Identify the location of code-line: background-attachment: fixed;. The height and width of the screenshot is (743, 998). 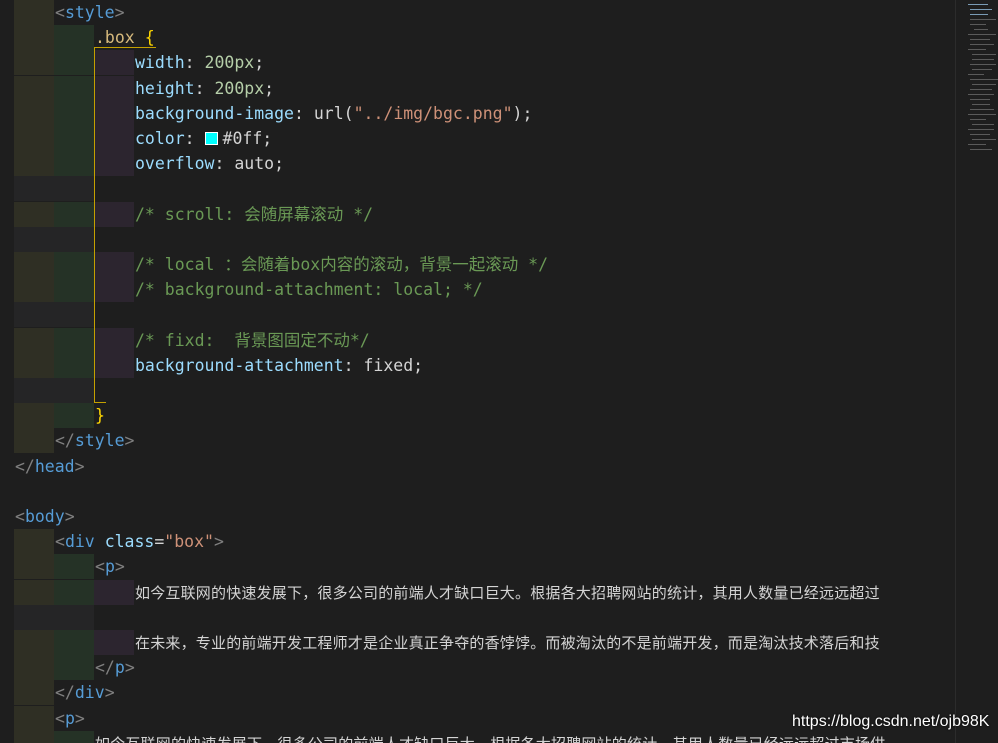
(477, 365).